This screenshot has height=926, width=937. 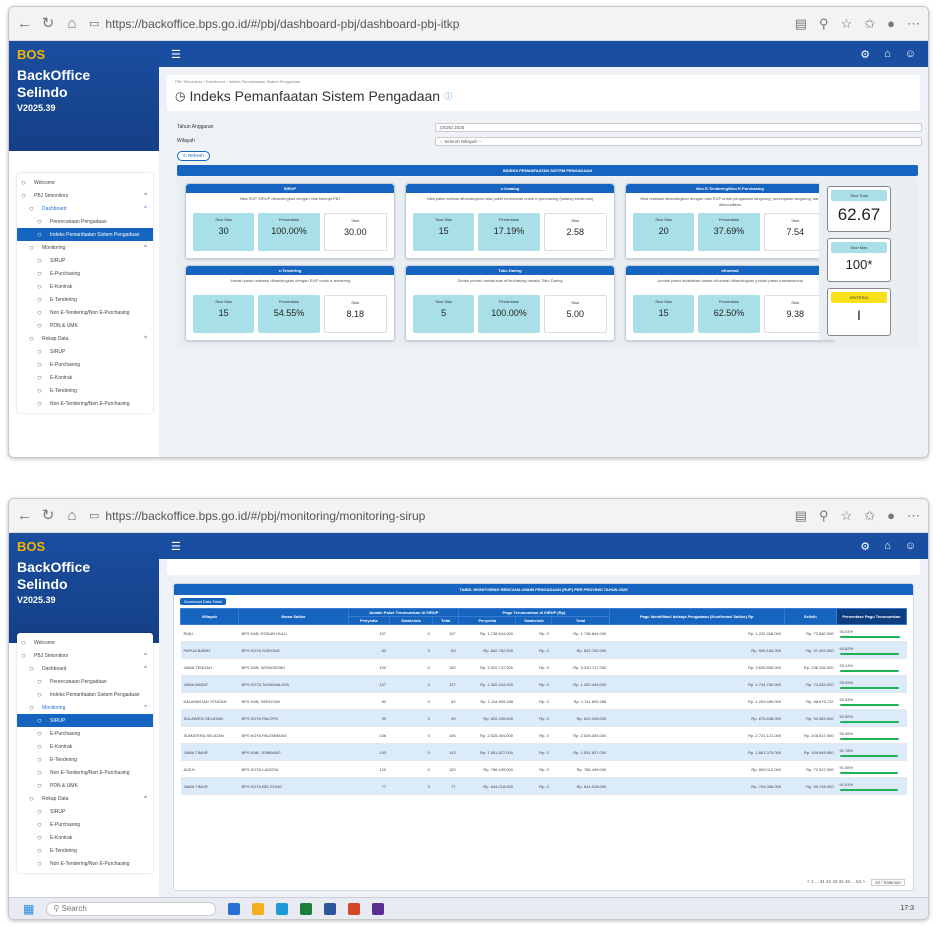 I want to click on refresh-button: ↻ Refresh, so click(x=193, y=156).